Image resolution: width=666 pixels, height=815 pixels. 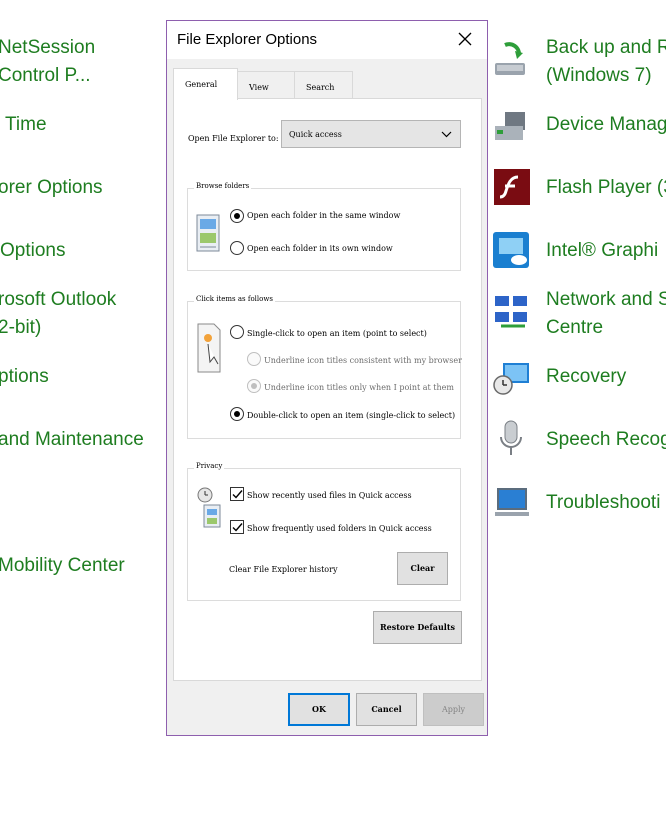 What do you see at coordinates (62, 566) in the screenshot?
I see `cp-link-mobility-center: Mobility Center` at bounding box center [62, 566].